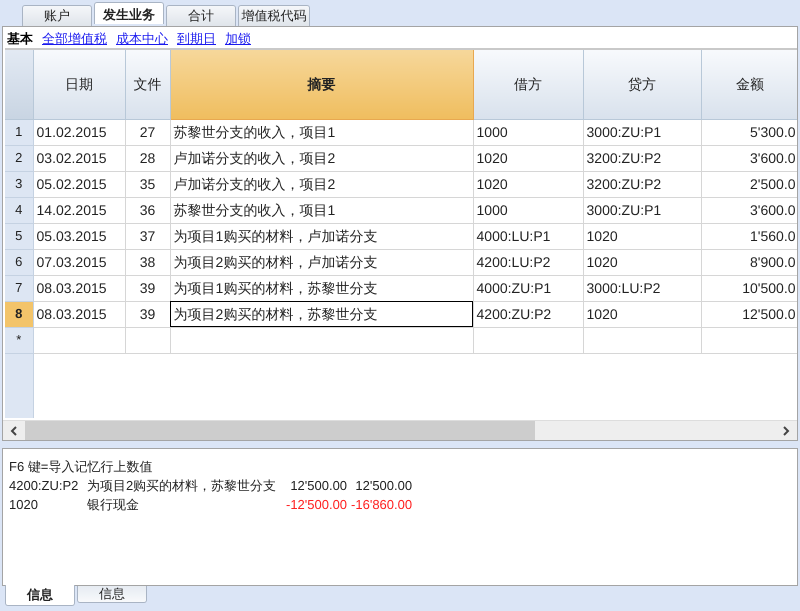 The height and width of the screenshot is (611, 800). I want to click on column-header: 文件, so click(147, 84).